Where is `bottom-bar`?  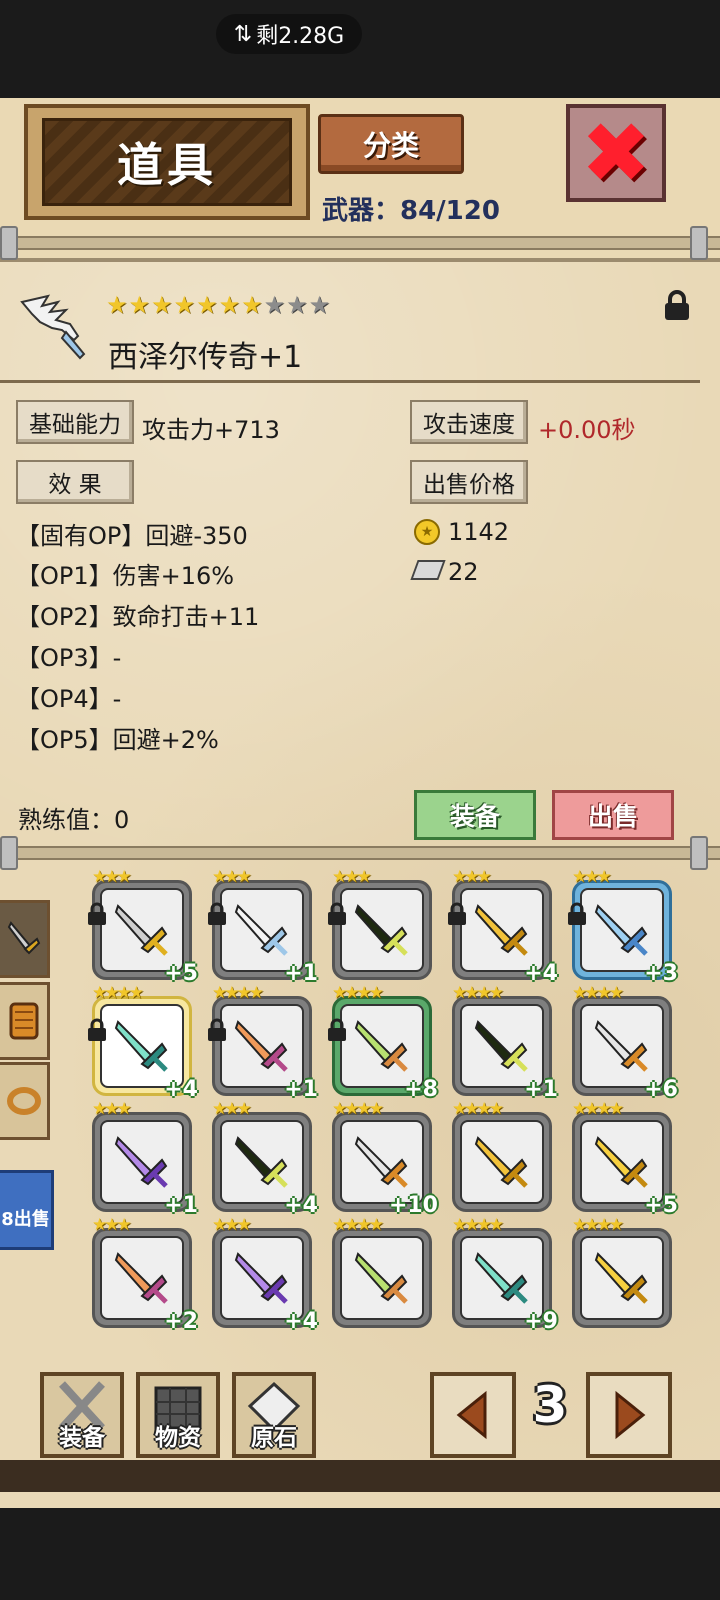 bottom-bar is located at coordinates (360, 1476).